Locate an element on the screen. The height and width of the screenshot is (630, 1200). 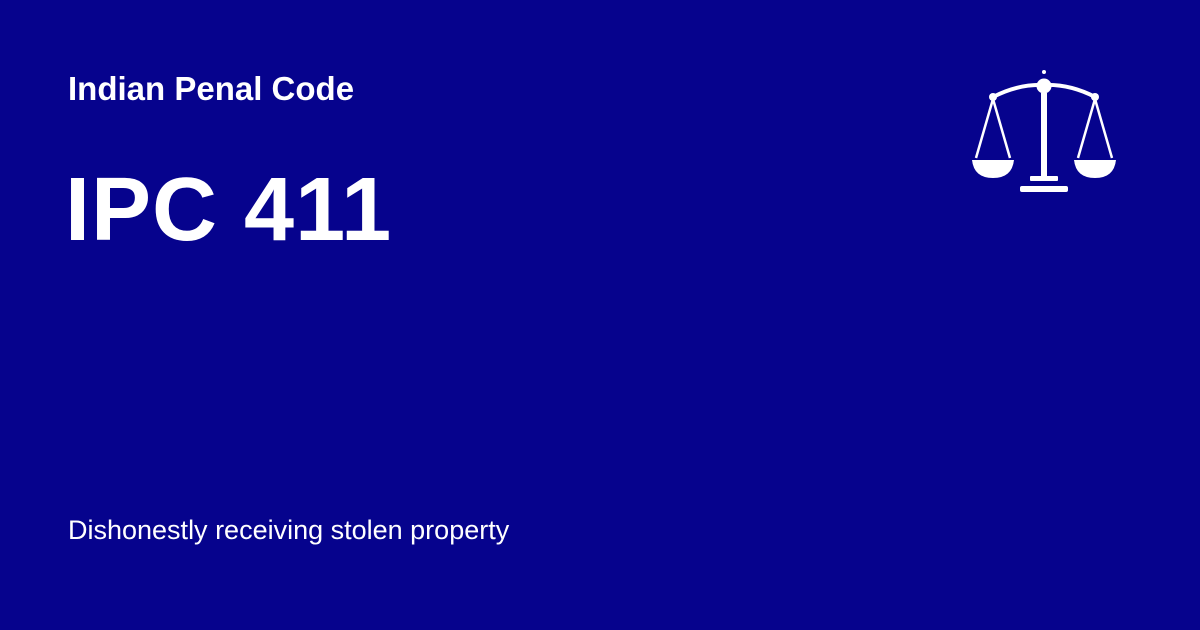
section-description: Dishonestly receiving stolen property is located at coordinates (289, 530).